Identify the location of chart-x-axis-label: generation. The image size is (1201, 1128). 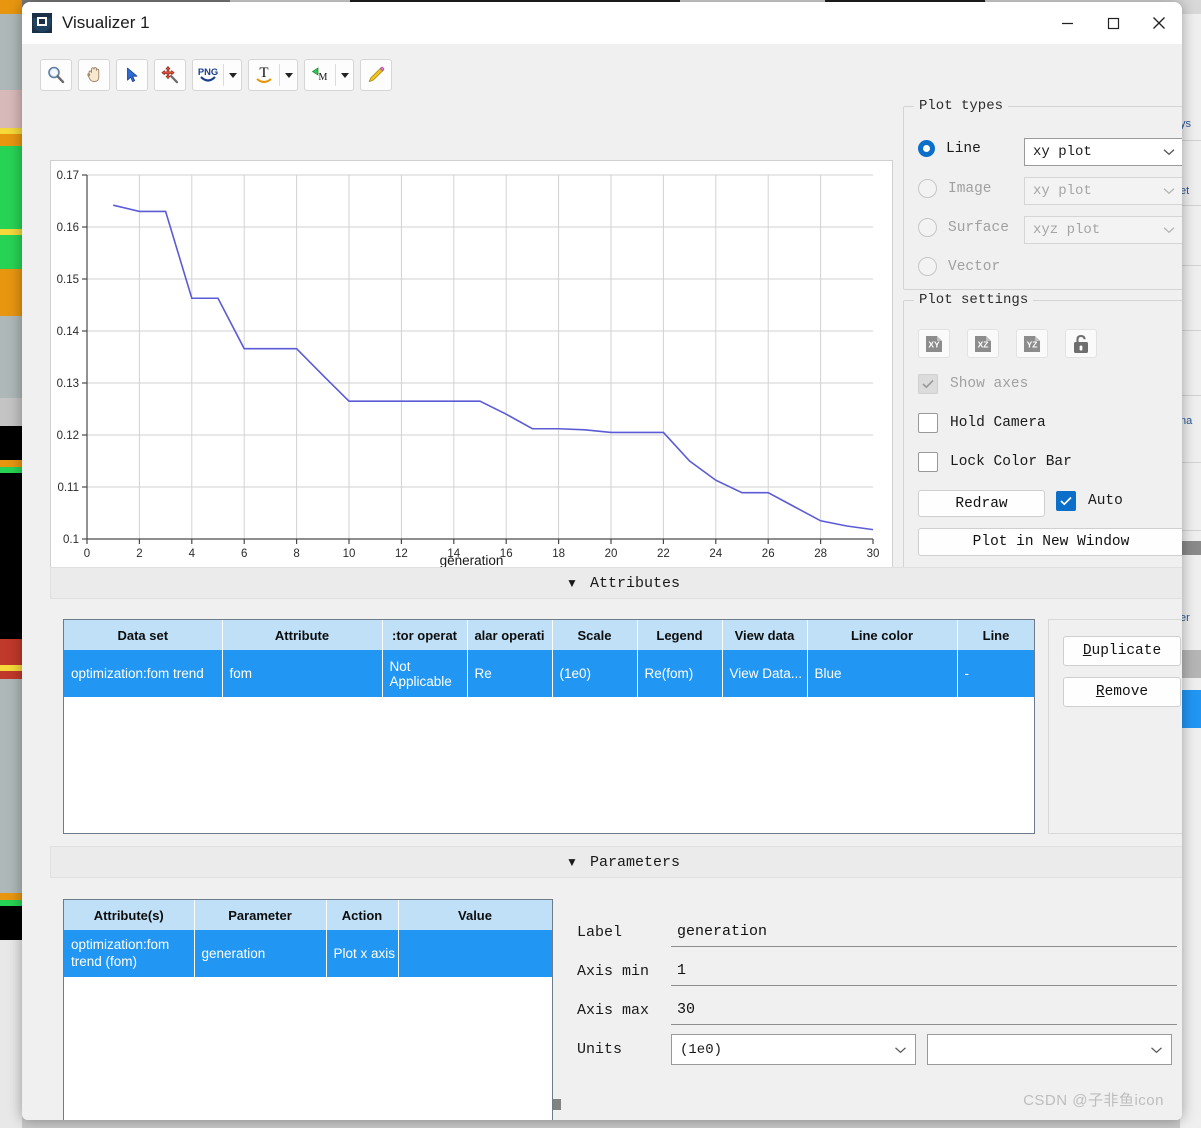
(471, 560).